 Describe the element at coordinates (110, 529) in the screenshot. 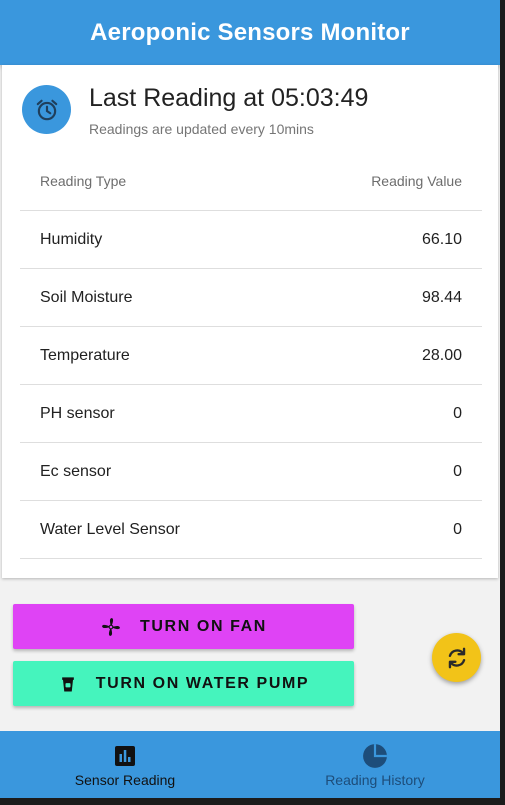

I see `row-reading-type: Water Level Sensor` at that location.